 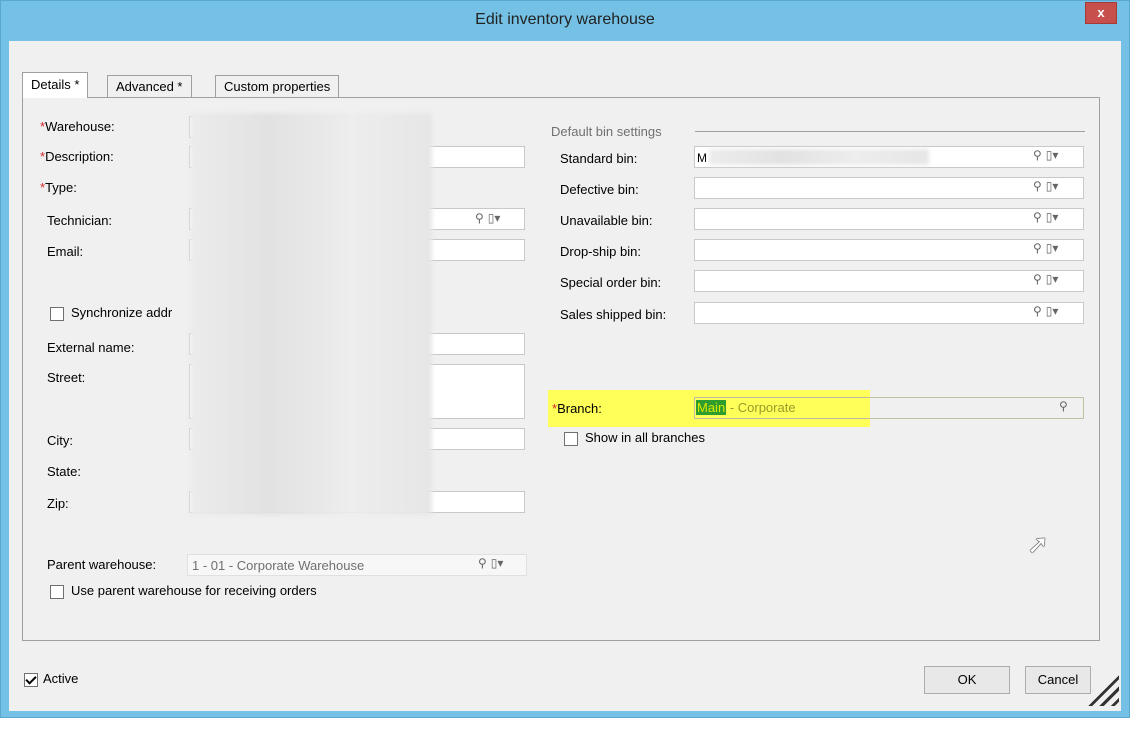 I want to click on type-label: *Type:, so click(x=58, y=187).